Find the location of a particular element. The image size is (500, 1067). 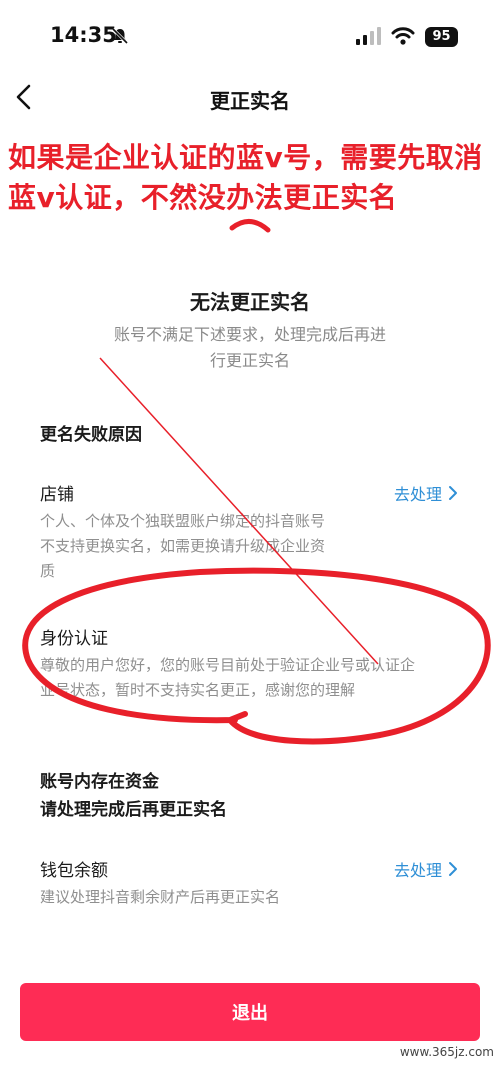

battery-indicator: 95 is located at coordinates (441, 37).